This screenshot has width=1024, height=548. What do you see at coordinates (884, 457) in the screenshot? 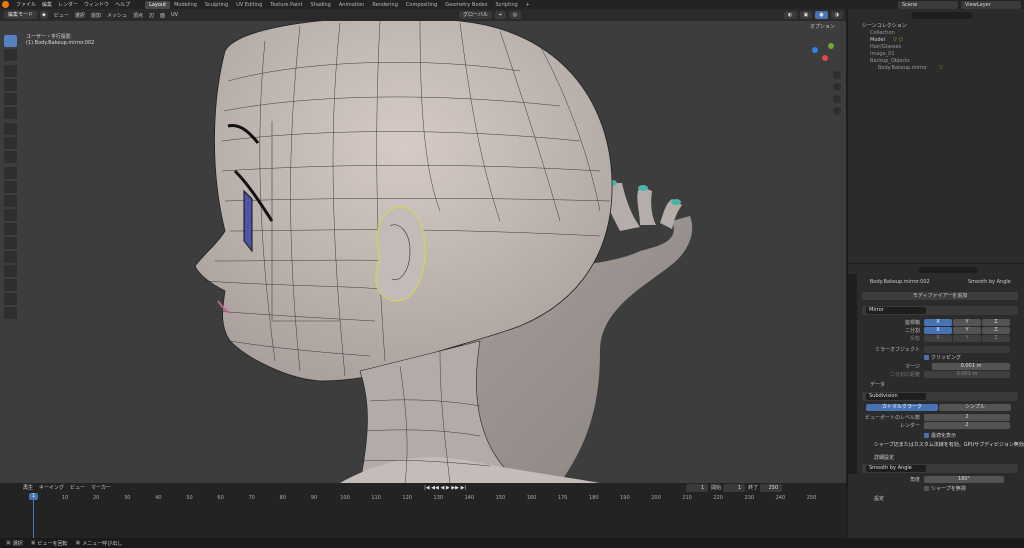
I see `advanced-subpanel: 詳細設定` at bounding box center [884, 457].